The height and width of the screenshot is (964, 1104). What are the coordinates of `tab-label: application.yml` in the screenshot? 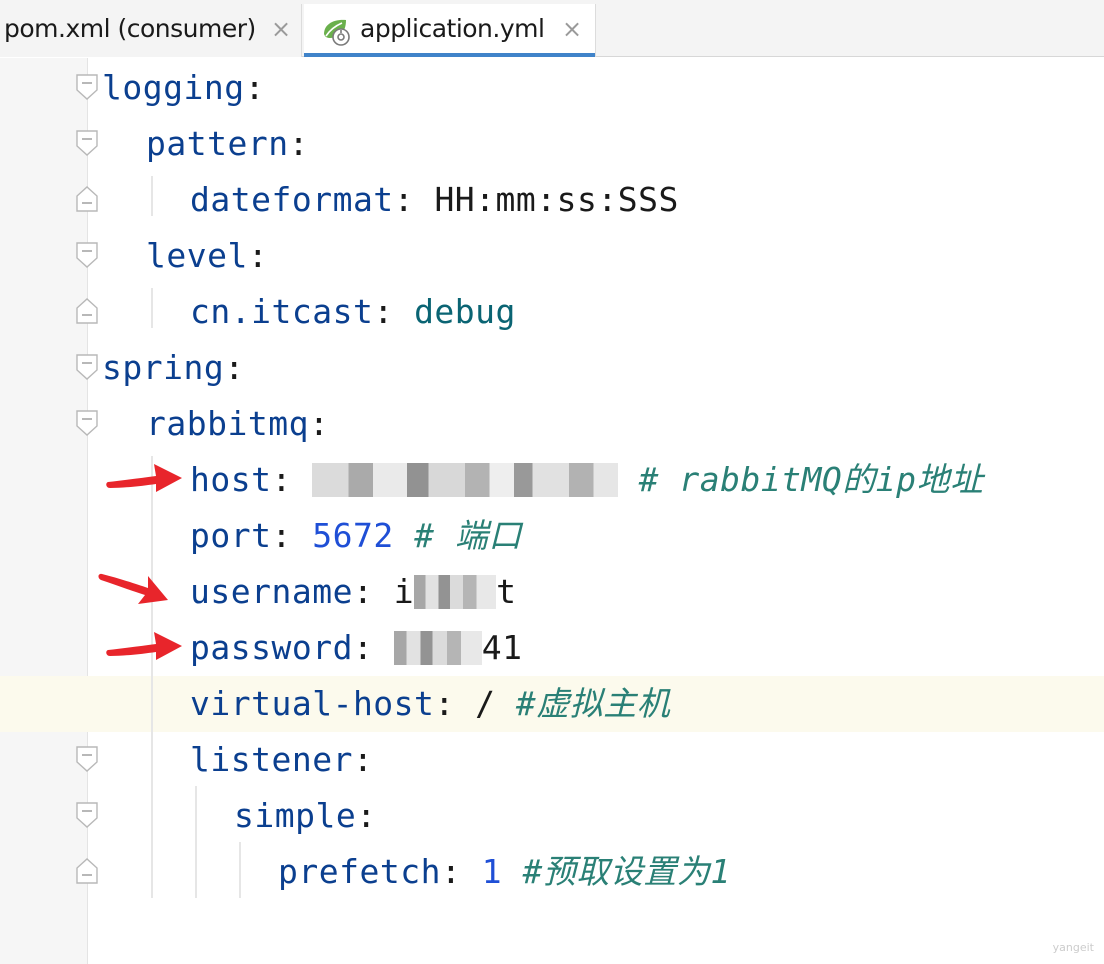 It's located at (452, 28).